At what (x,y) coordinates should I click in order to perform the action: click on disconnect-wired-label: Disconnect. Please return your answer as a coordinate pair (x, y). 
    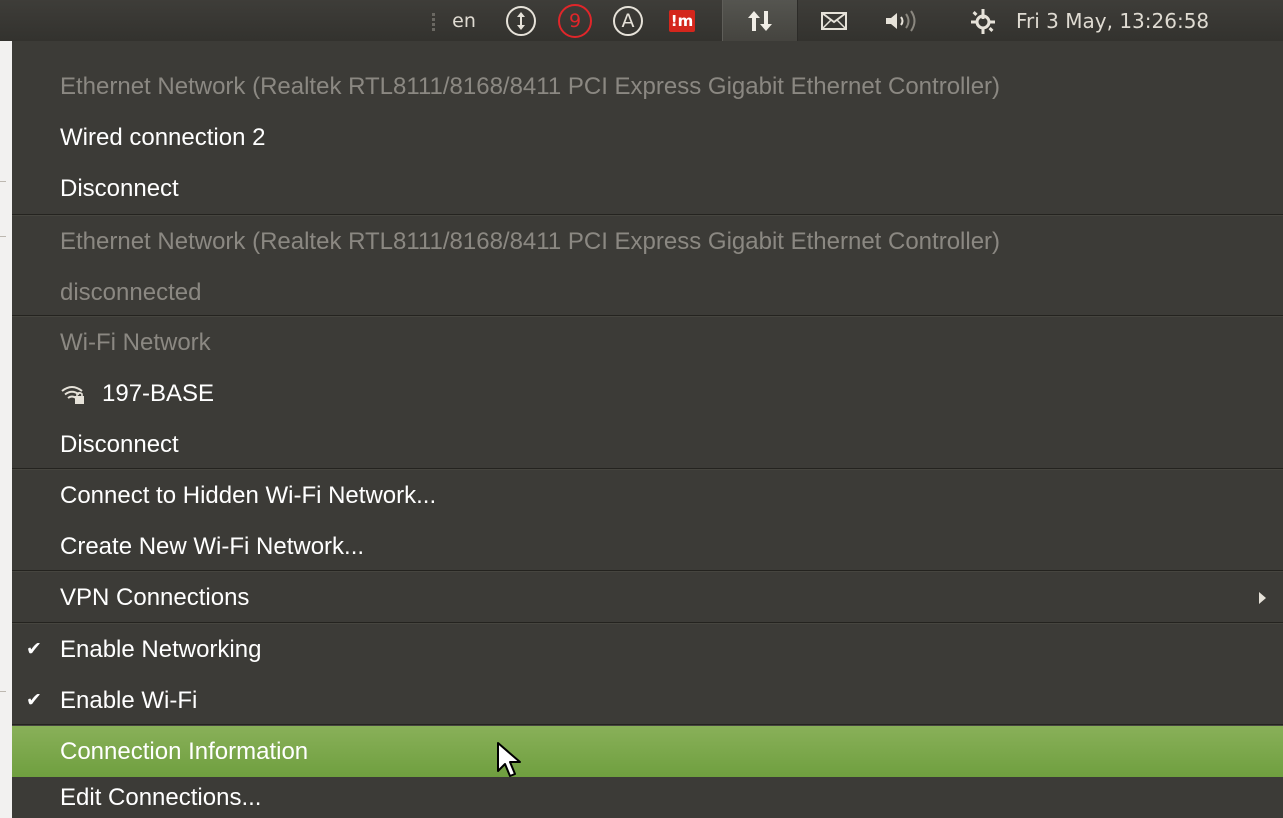
    Looking at the image, I should click on (119, 188).